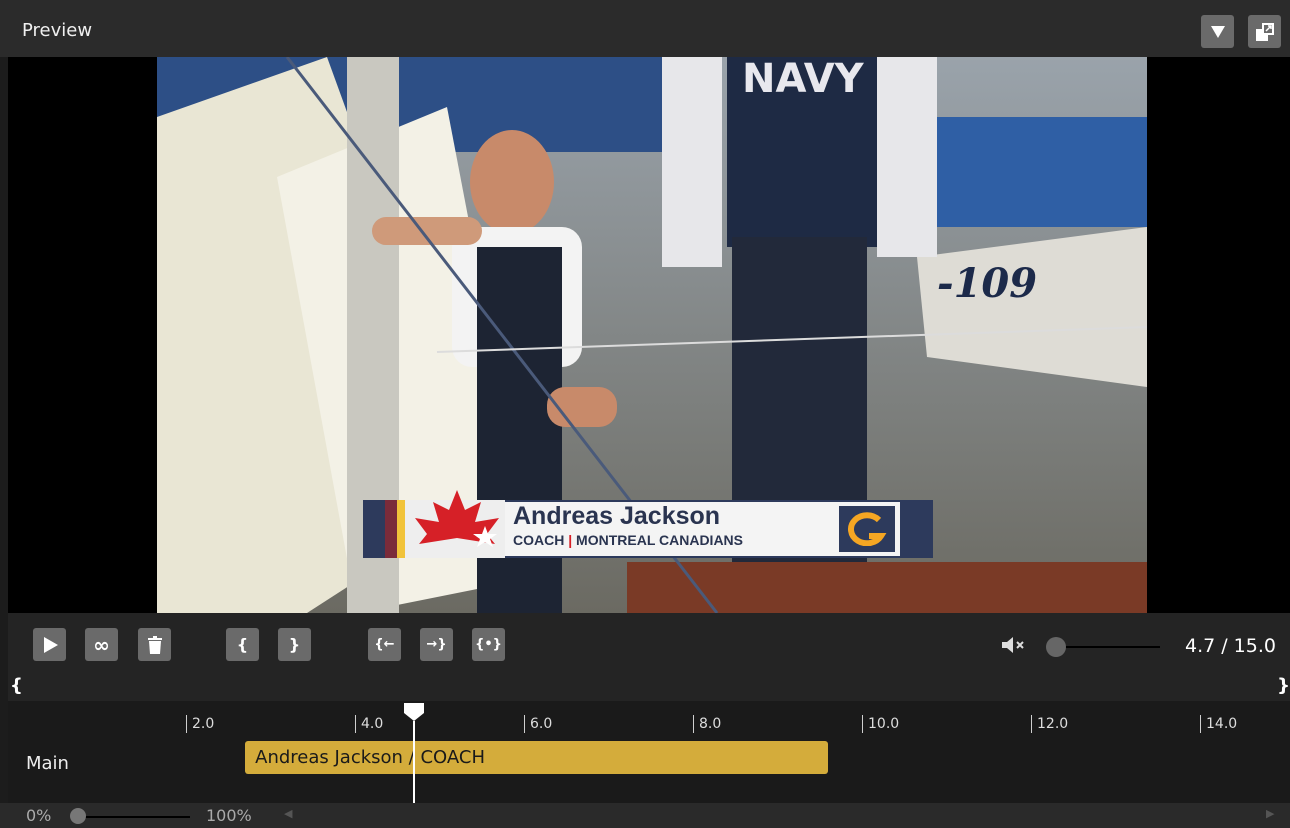  Describe the element at coordinates (645, 815) in the screenshot. I see `zoom-bar: 0% 100% ◀ ▶` at that location.